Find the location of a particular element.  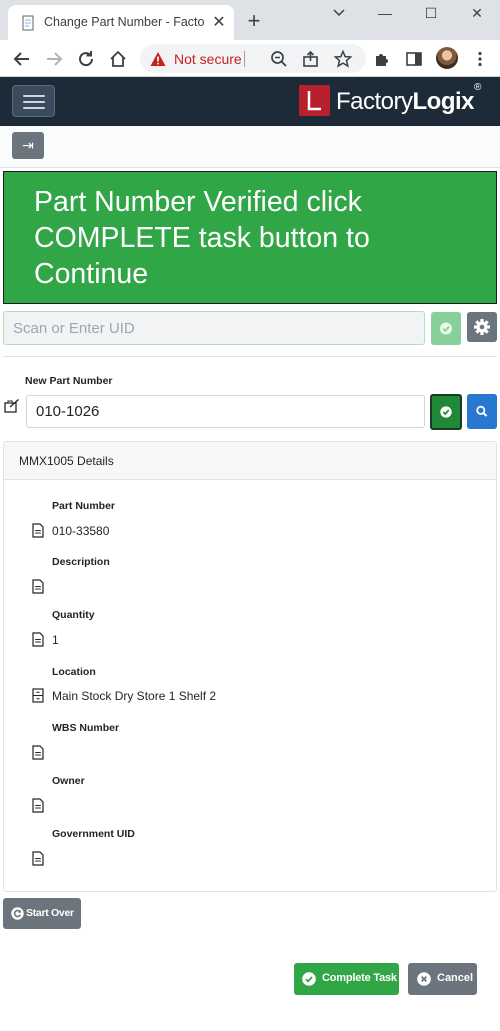

reload-icon is located at coordinates (86, 59).